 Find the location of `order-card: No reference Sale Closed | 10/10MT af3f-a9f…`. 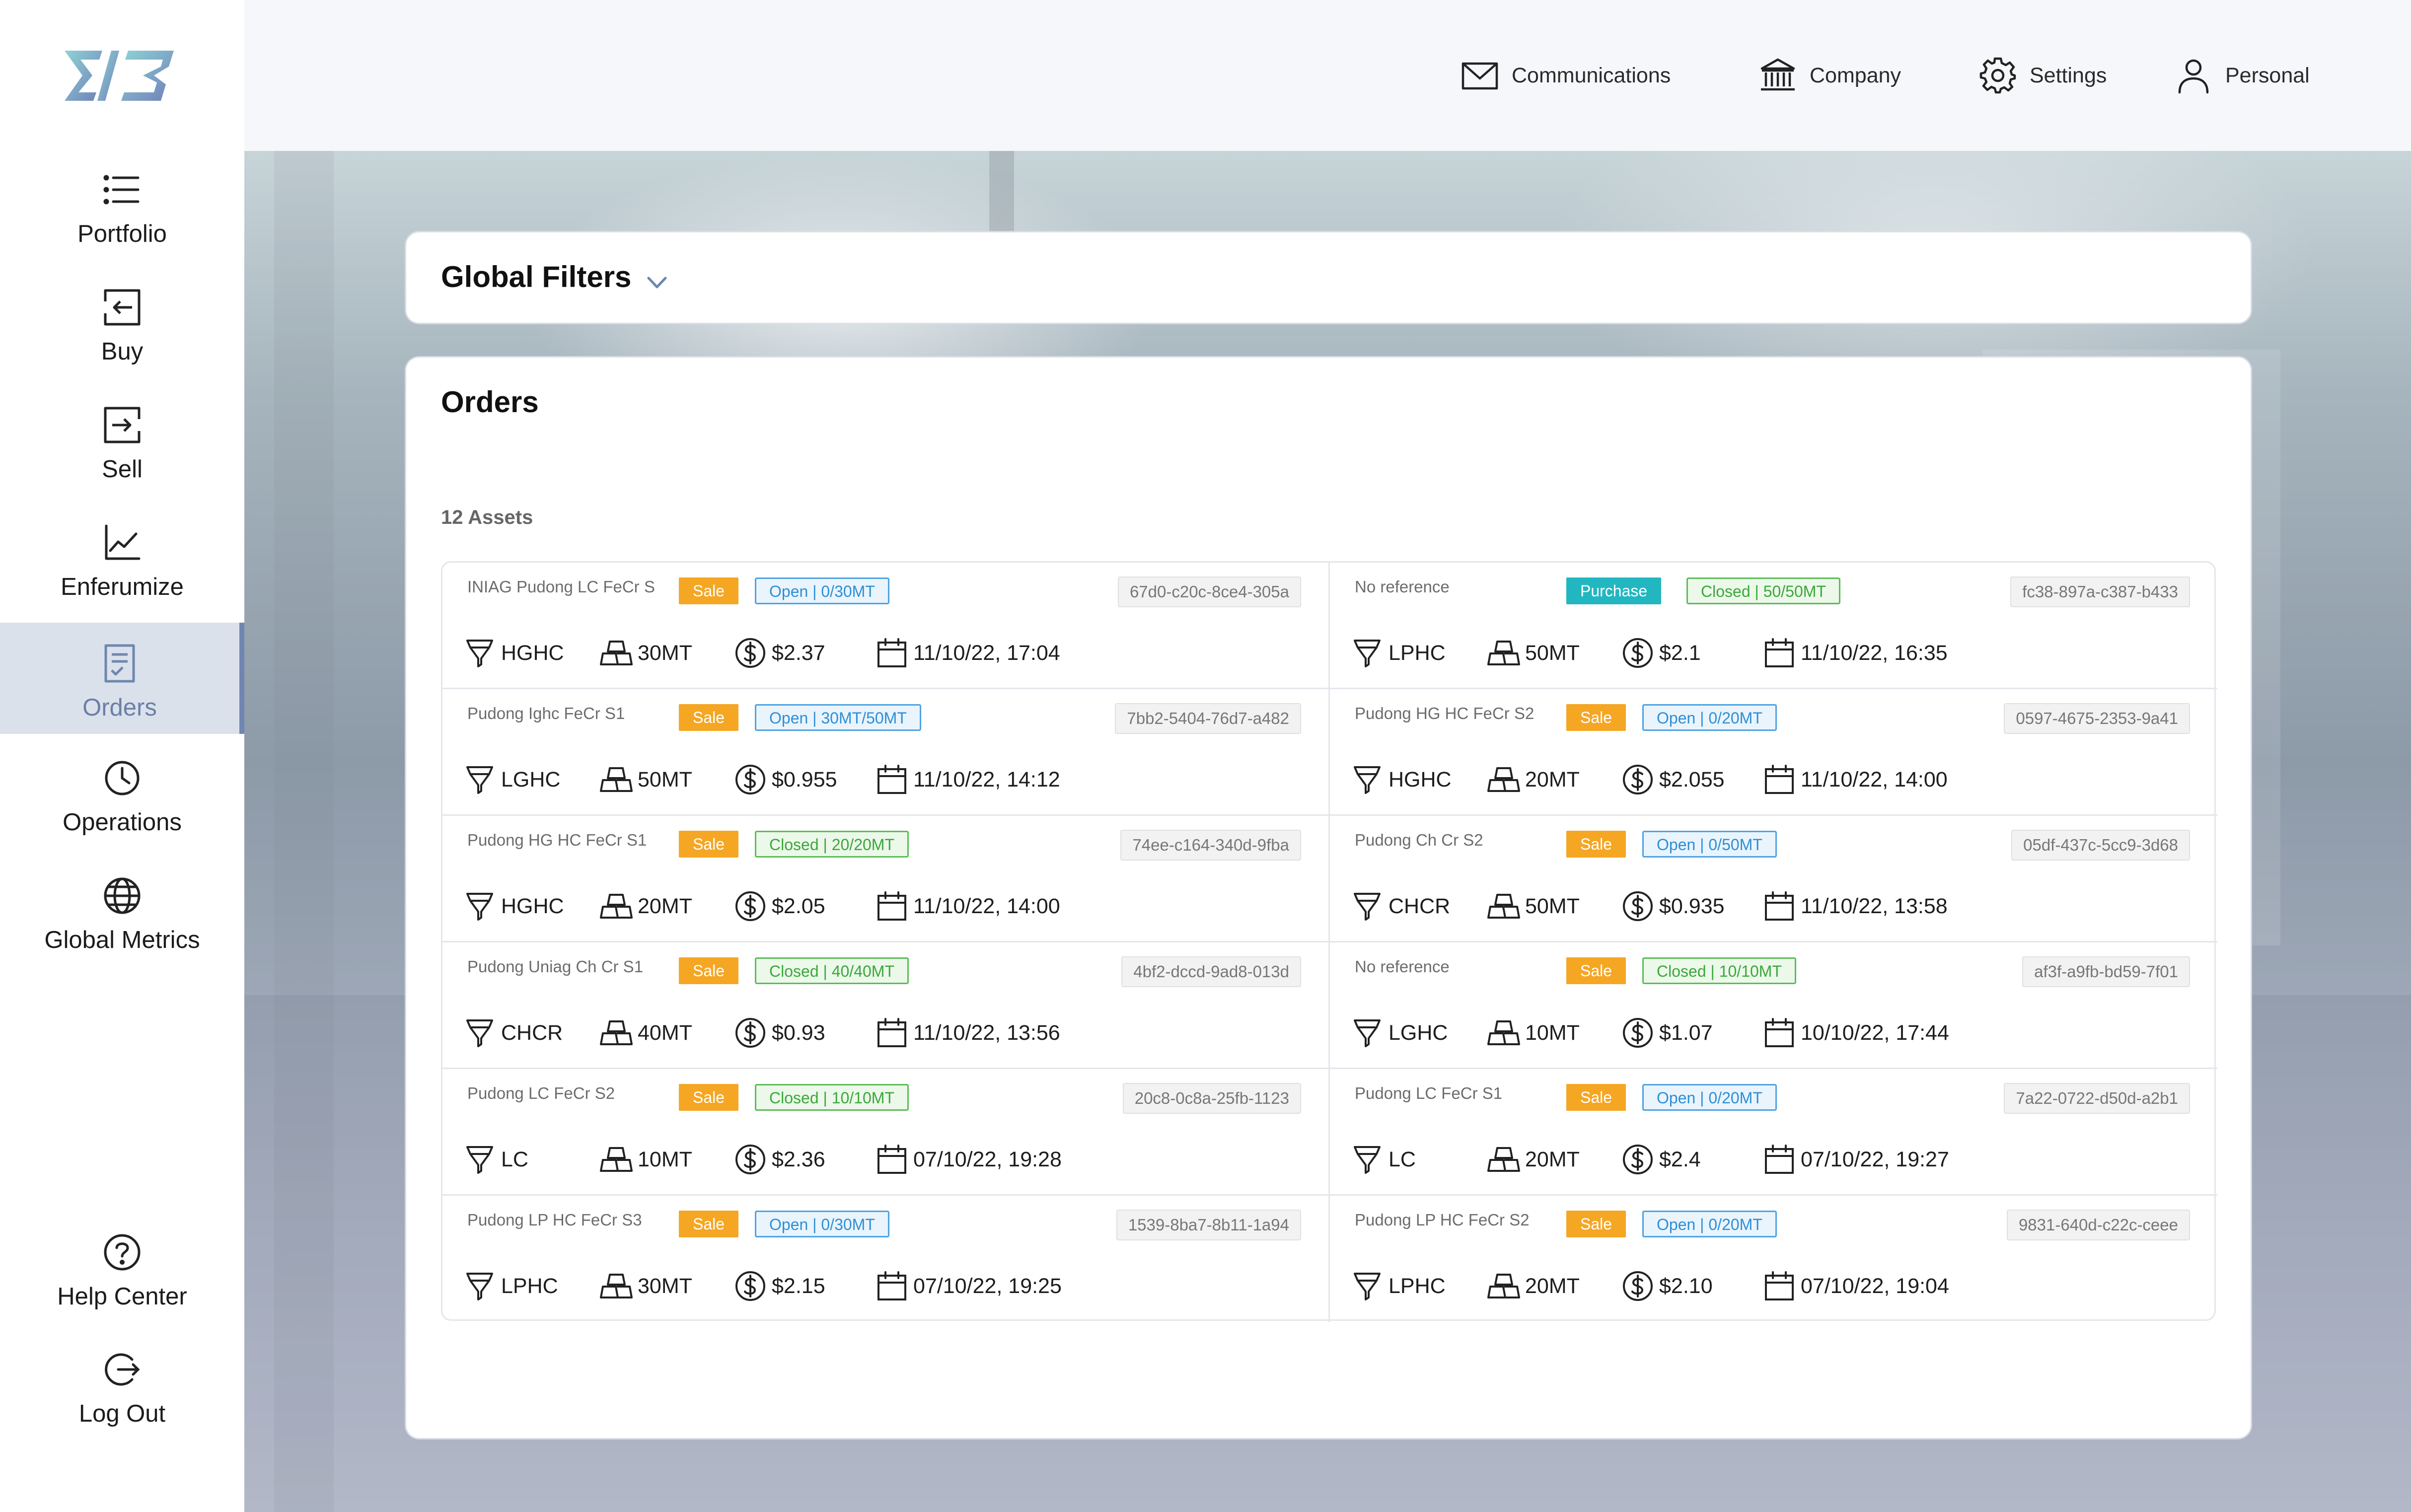

order-card: No reference Sale Closed | 10/10MT af3f-a9f… is located at coordinates (1773, 1005).